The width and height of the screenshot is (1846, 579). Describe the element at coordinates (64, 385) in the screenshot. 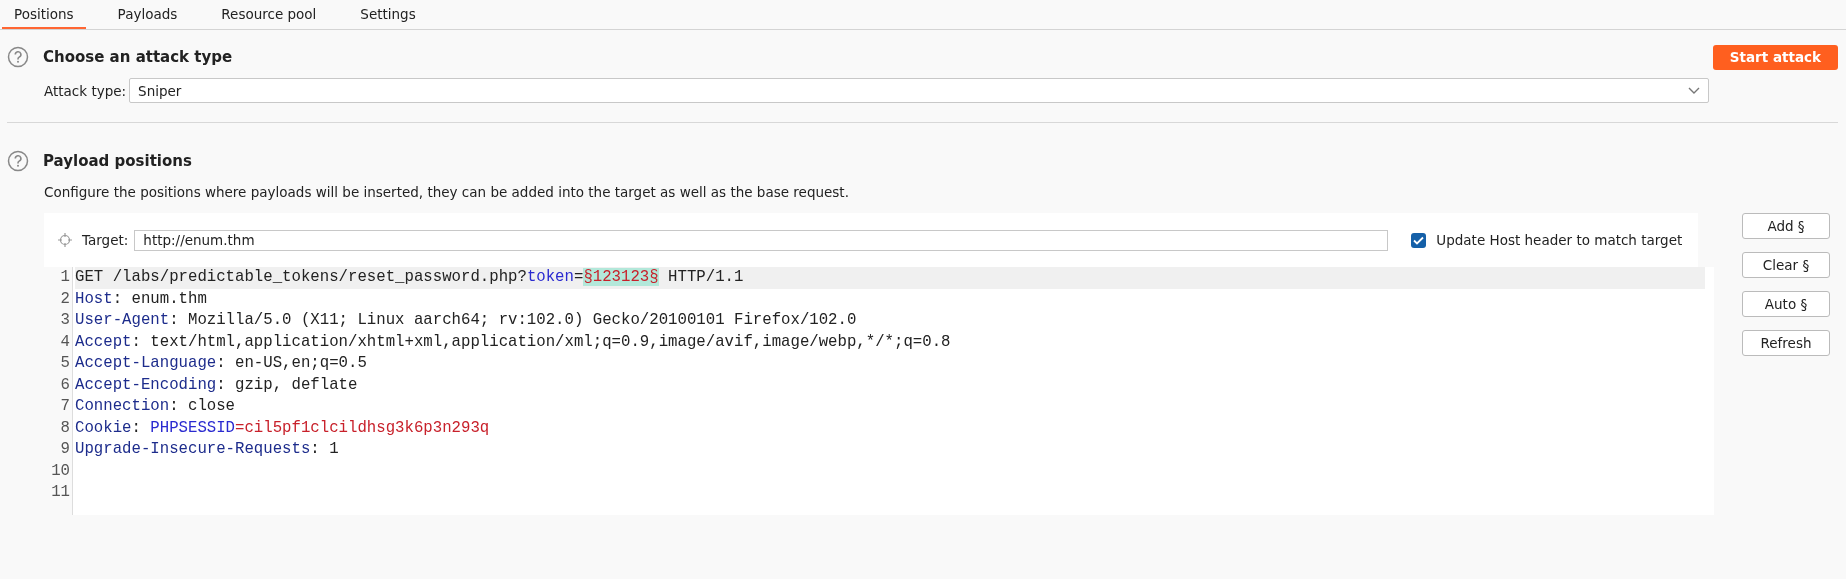

I see `line-number: 6` at that location.